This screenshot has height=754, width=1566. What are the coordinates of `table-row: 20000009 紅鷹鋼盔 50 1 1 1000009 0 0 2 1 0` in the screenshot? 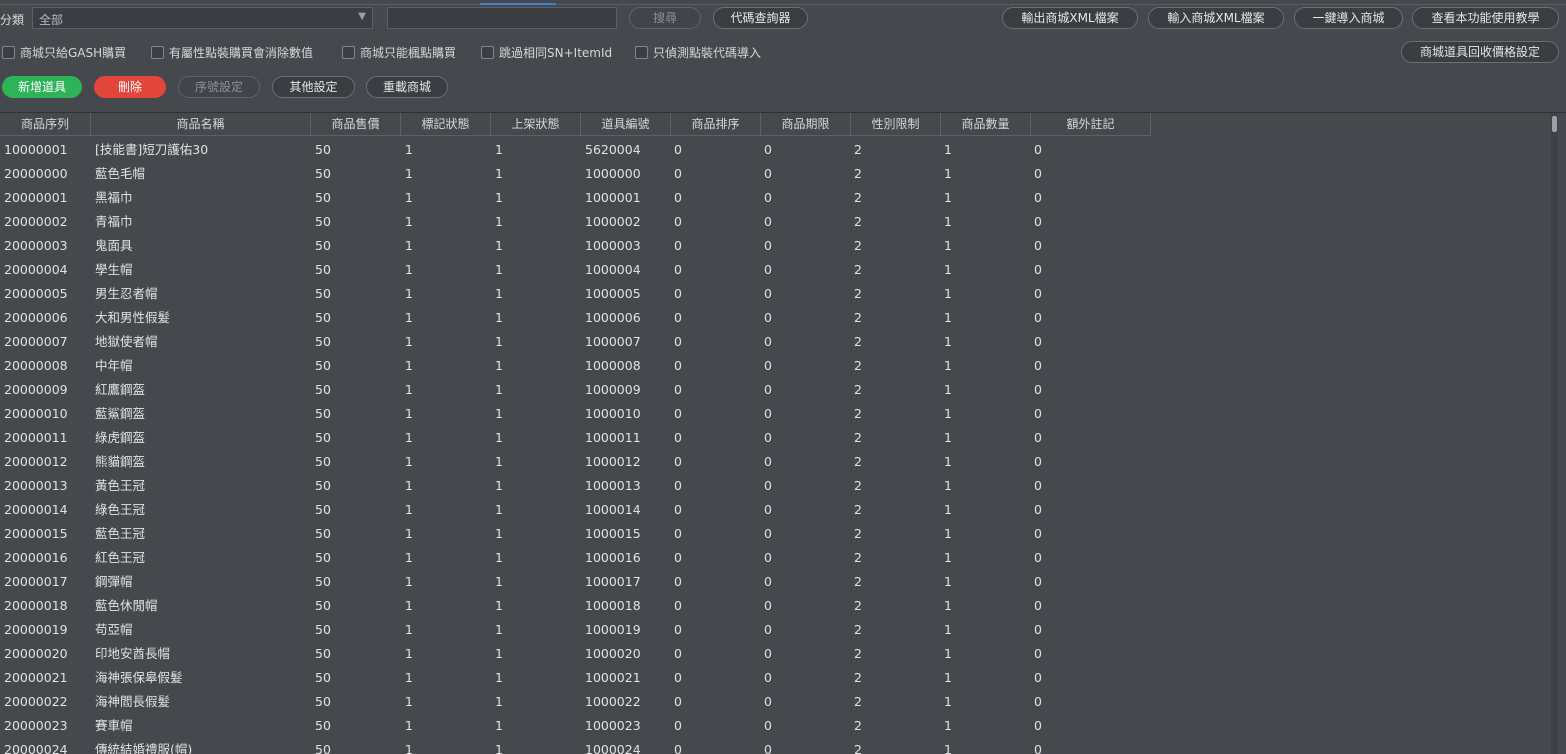 It's located at (774, 390).